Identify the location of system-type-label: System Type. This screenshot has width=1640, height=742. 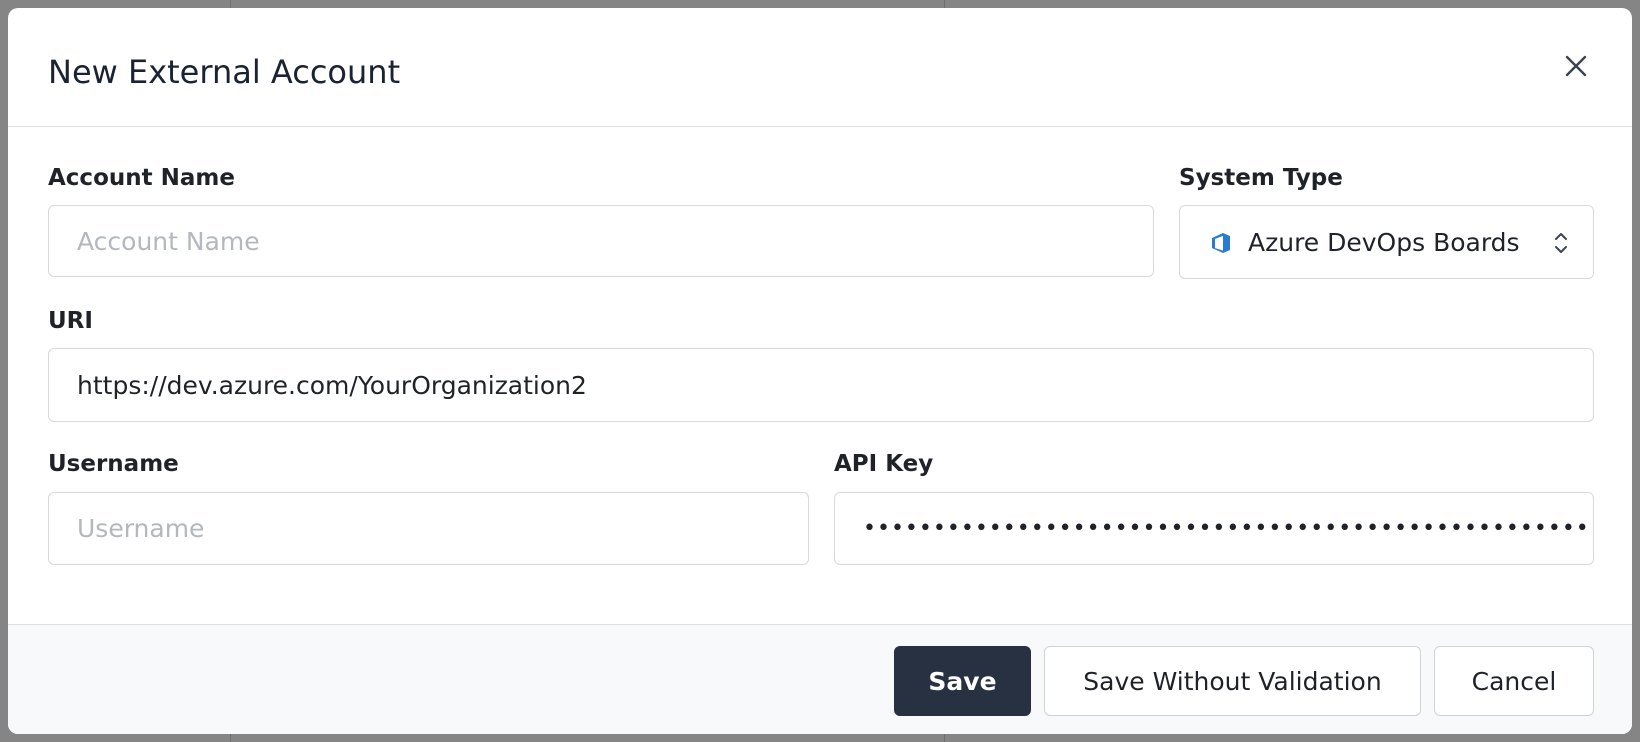
(1261, 178).